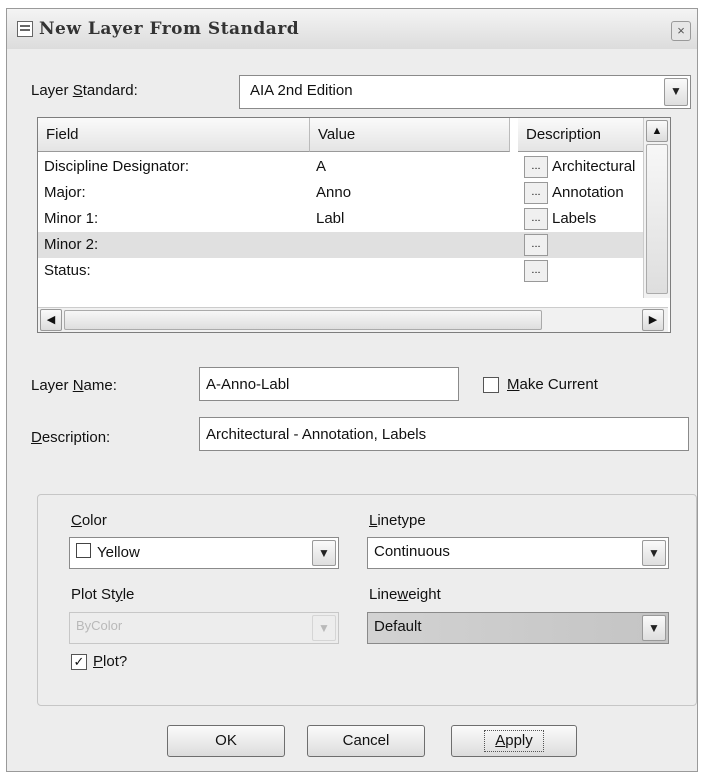 The height and width of the screenshot is (778, 702). What do you see at coordinates (588, 192) in the screenshot?
I see `description-cell: Annotation` at bounding box center [588, 192].